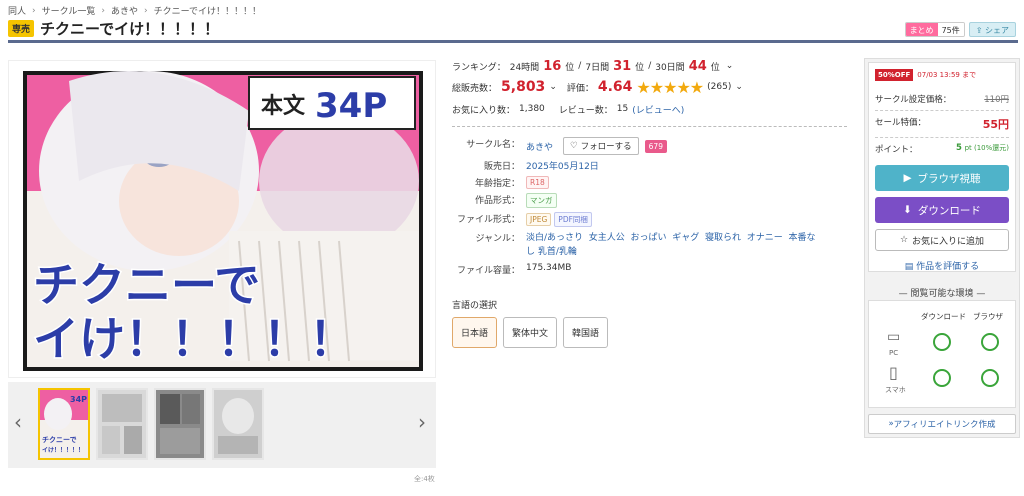 The width and height of the screenshot is (1024, 496). What do you see at coordinates (934, 29) in the screenshot?
I see `matome-button: まとめ 75件` at bounding box center [934, 29].